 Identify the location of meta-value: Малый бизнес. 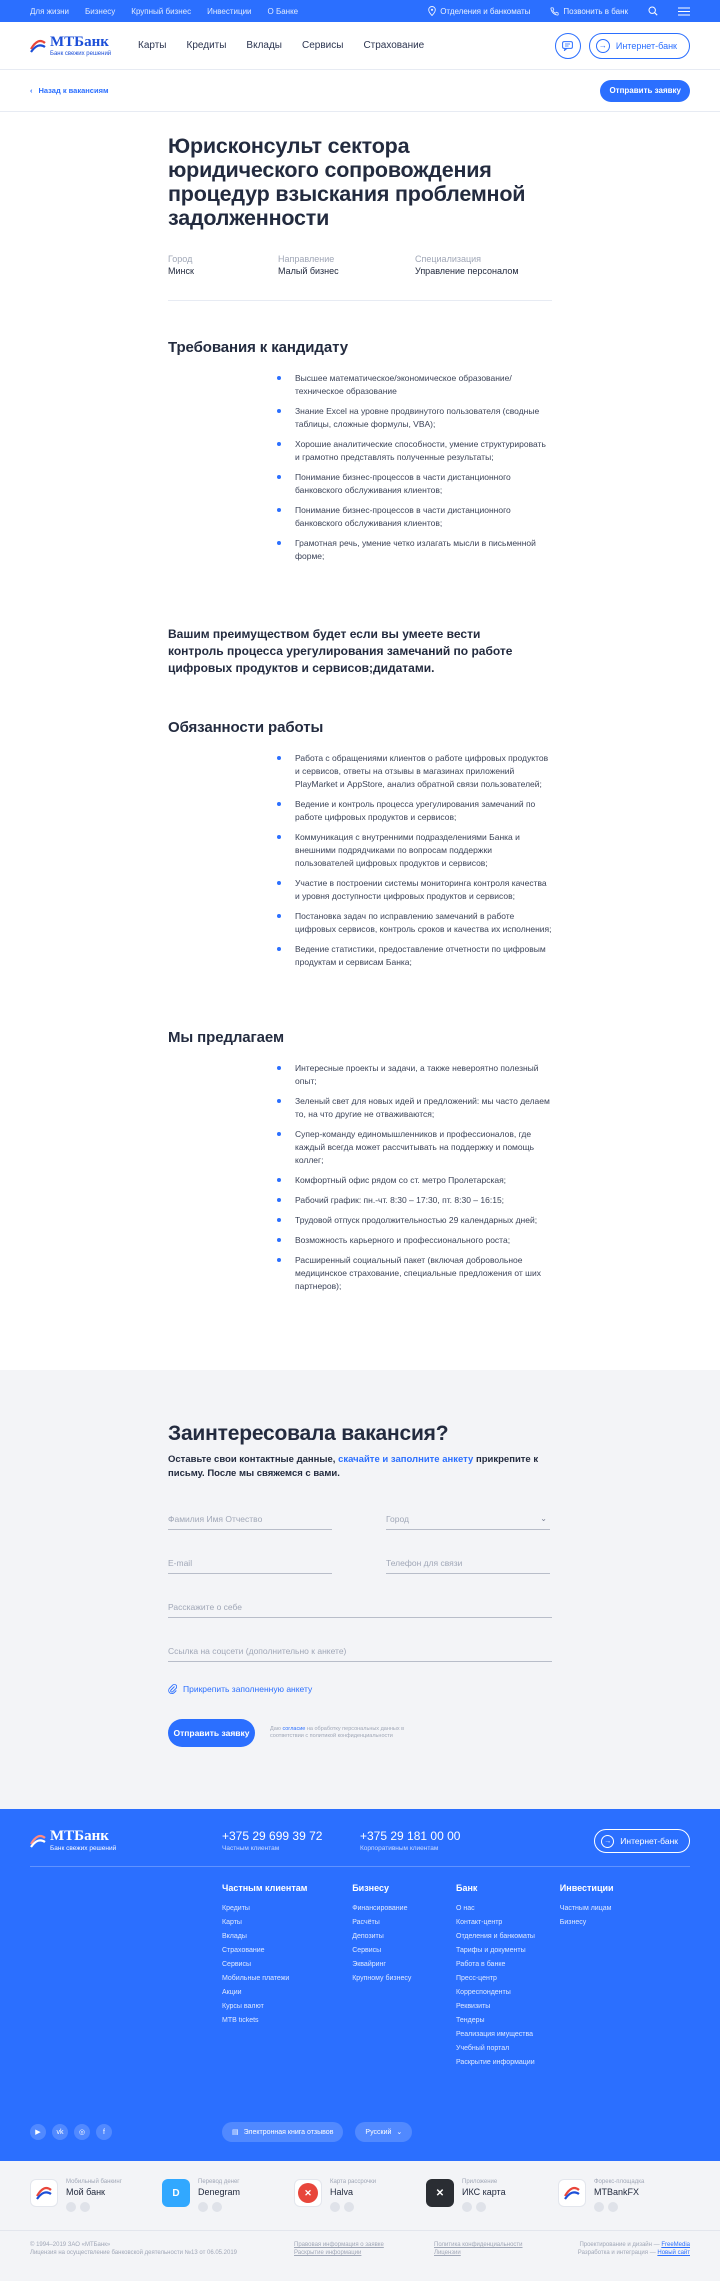
(308, 271).